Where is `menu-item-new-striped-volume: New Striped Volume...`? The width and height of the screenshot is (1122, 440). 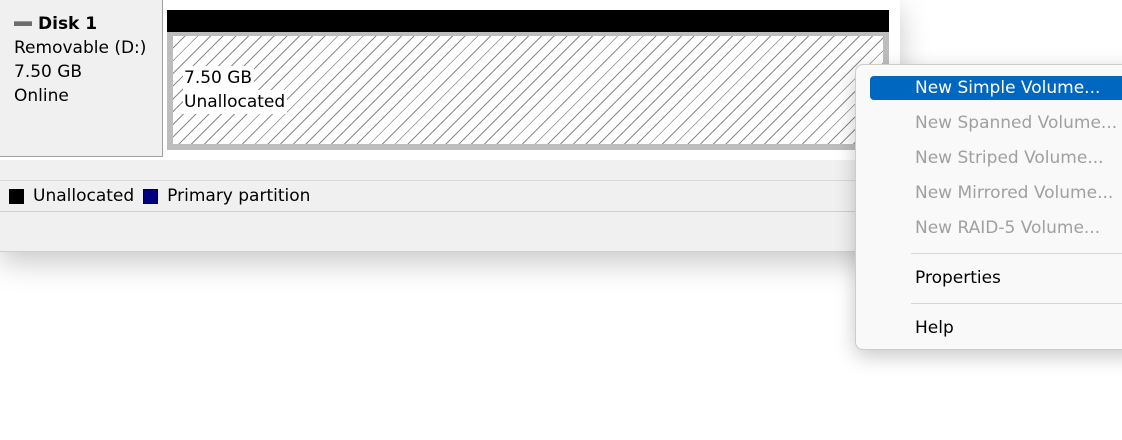 menu-item-new-striped-volume: New Striped Volume... is located at coordinates (996, 158).